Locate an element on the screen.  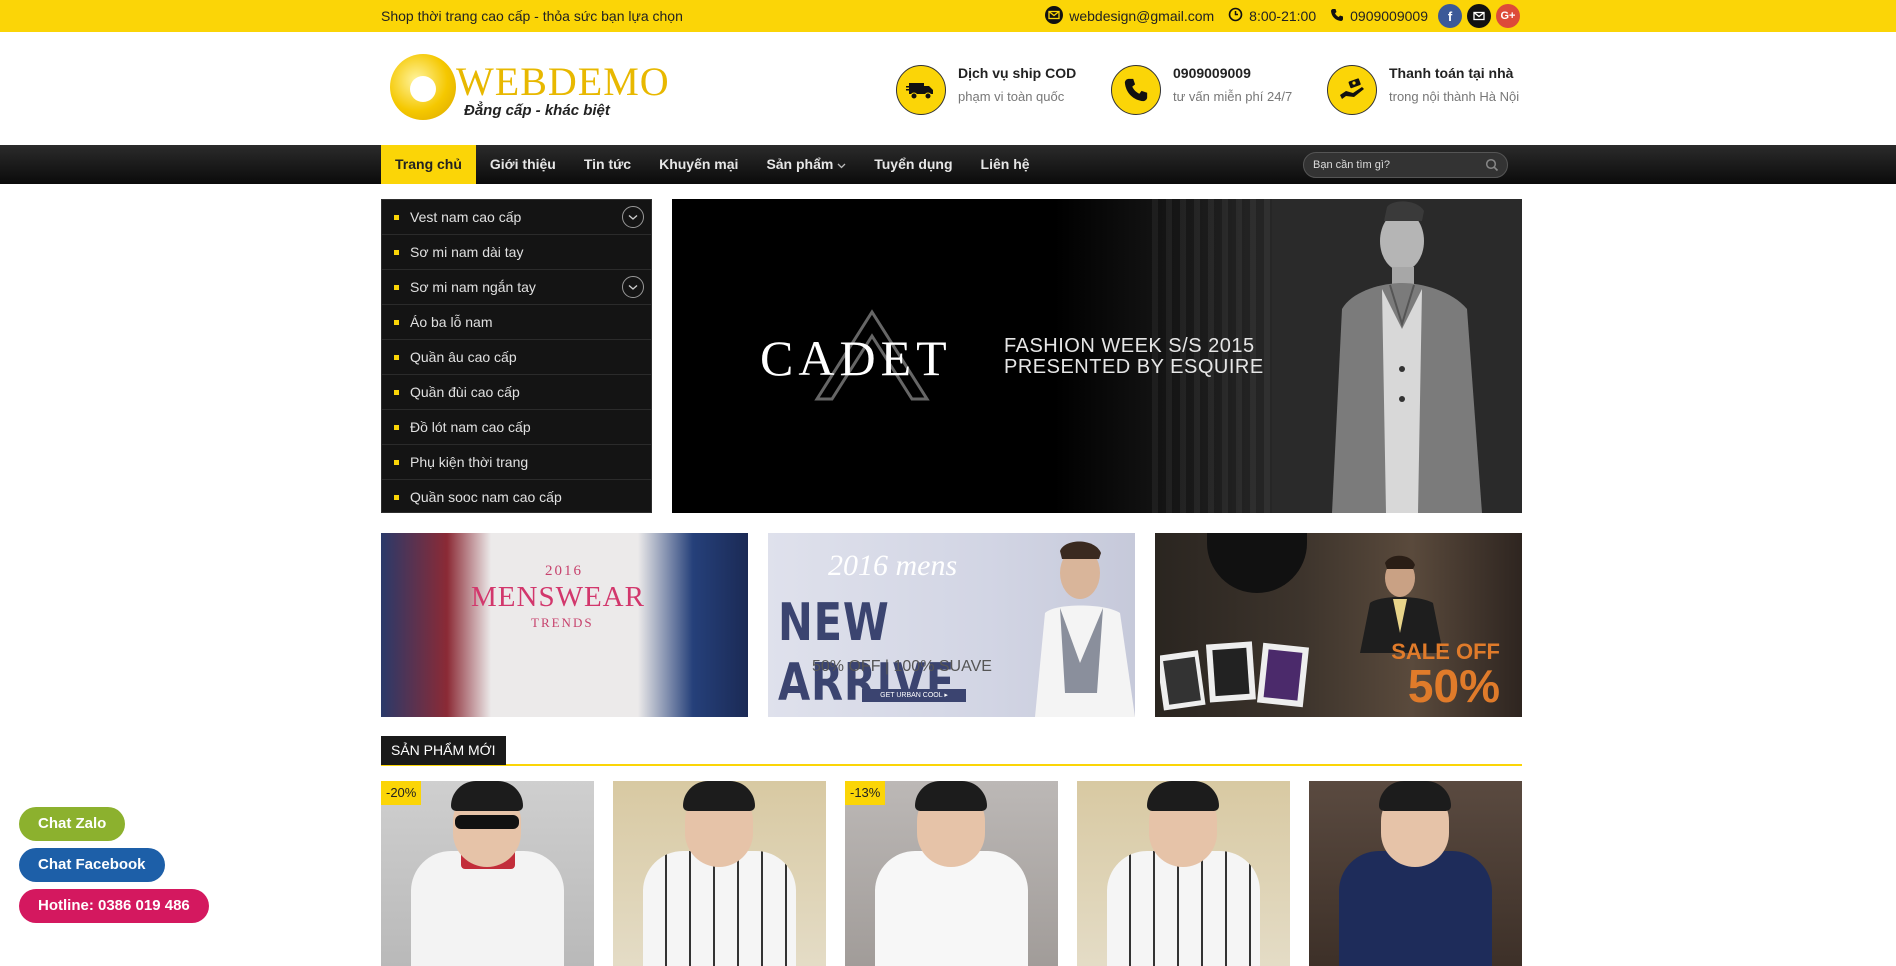
chat-facebook-button: Chat Facebook is located at coordinates (92, 865).